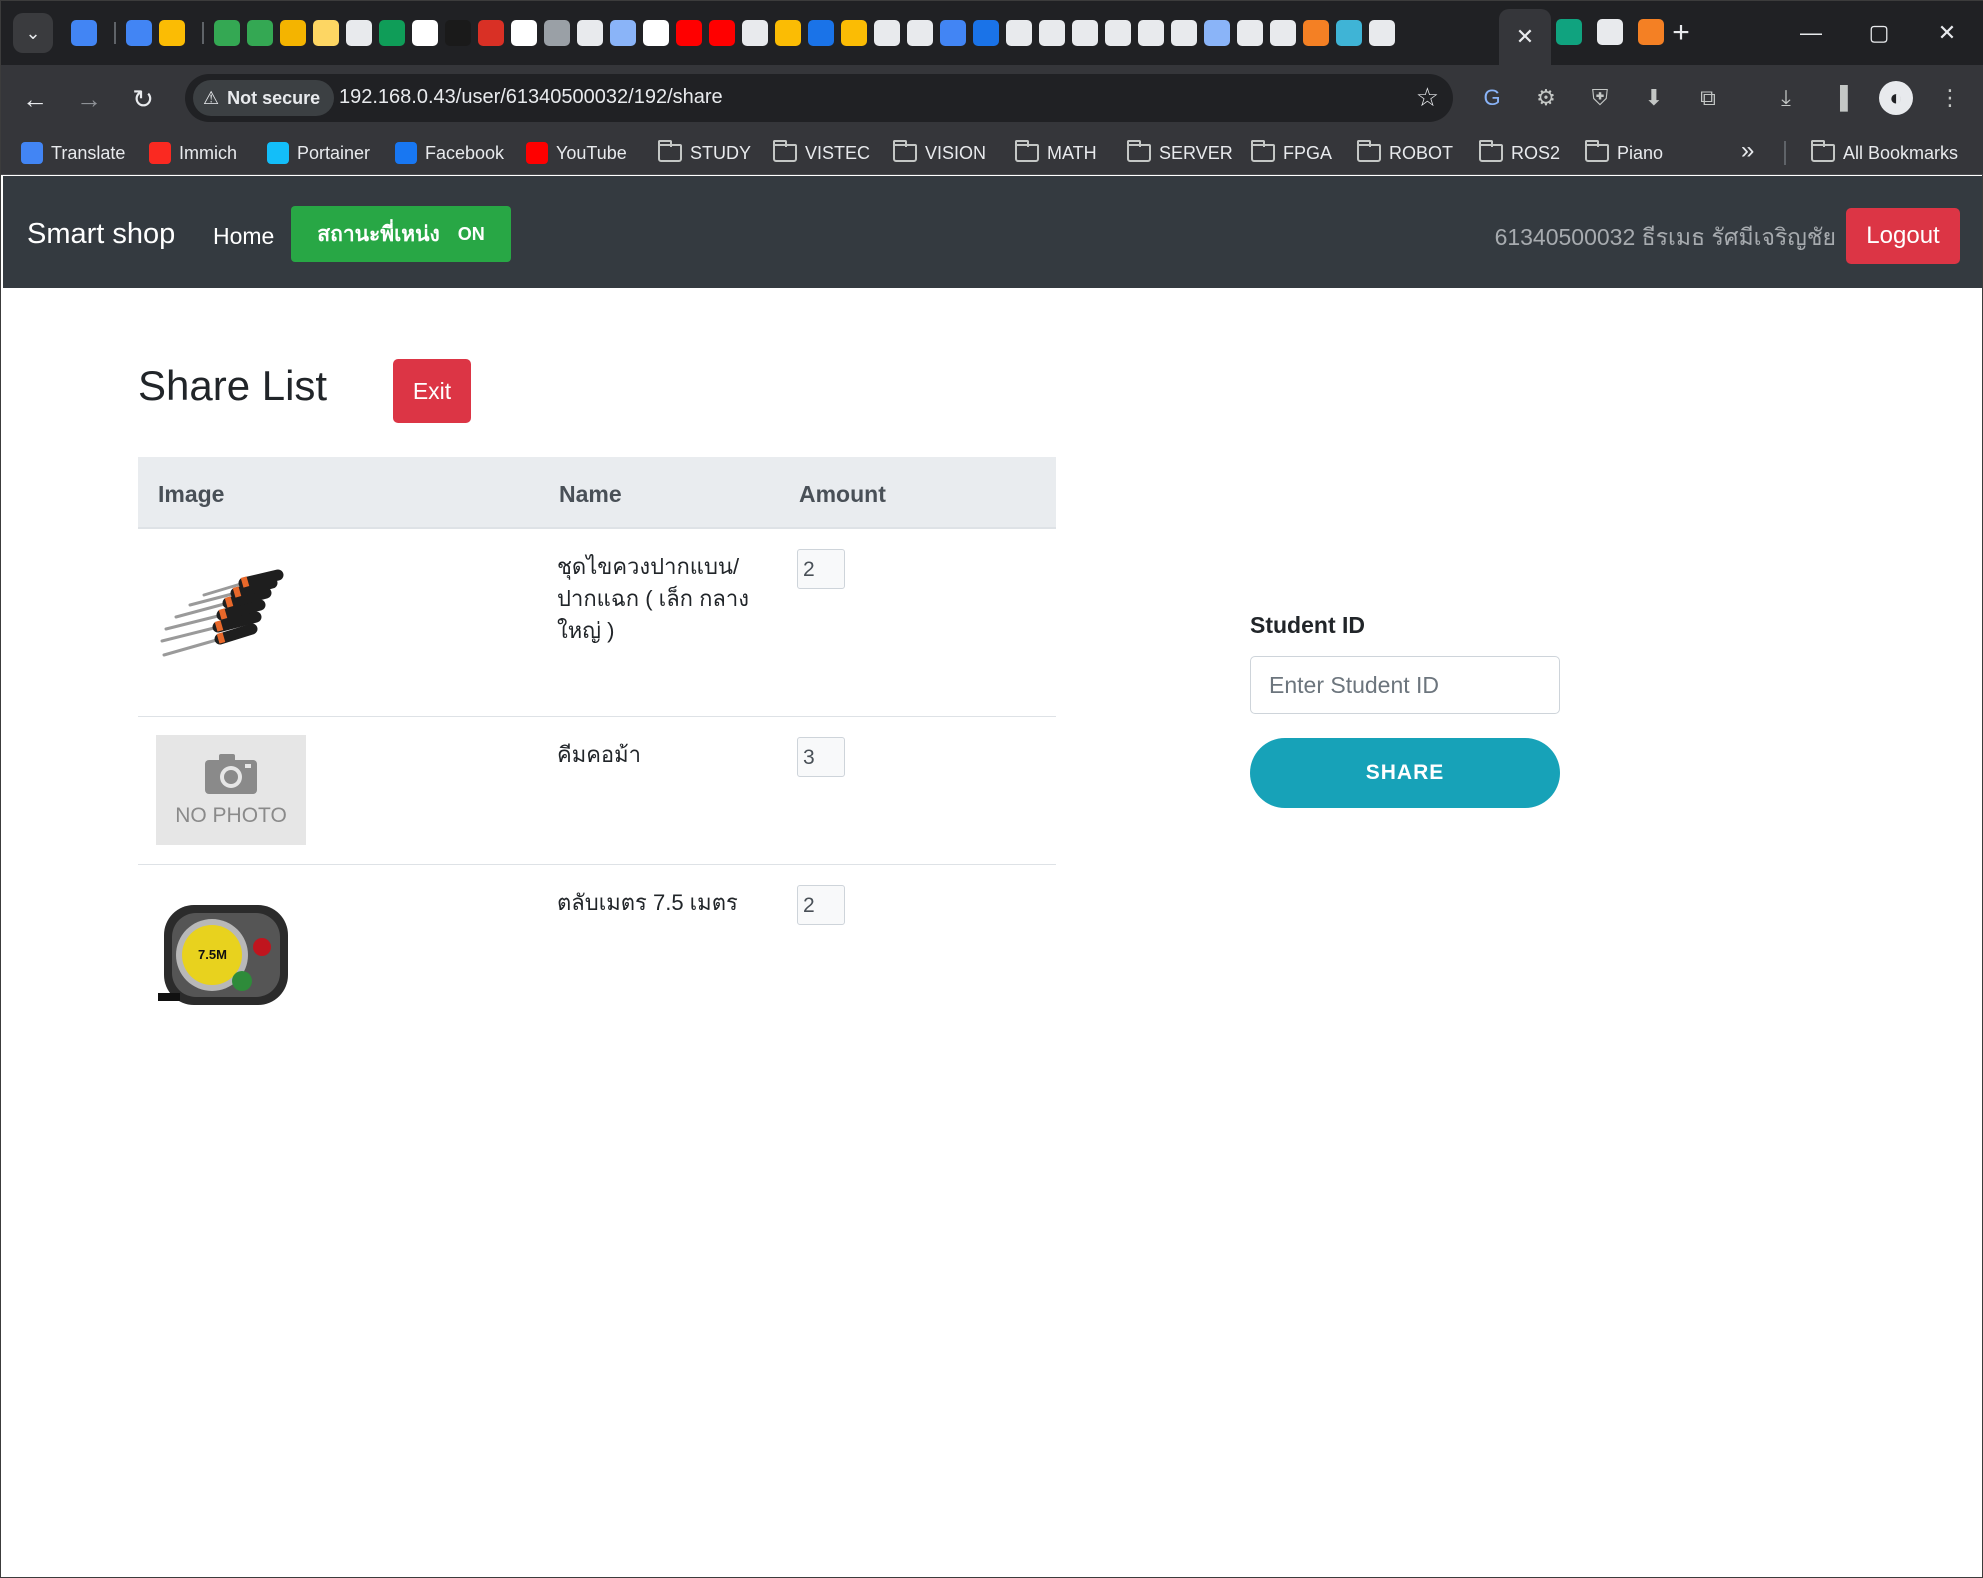 The width and height of the screenshot is (1983, 1578). I want to click on bookmark-item: ROS2, so click(1519, 153).